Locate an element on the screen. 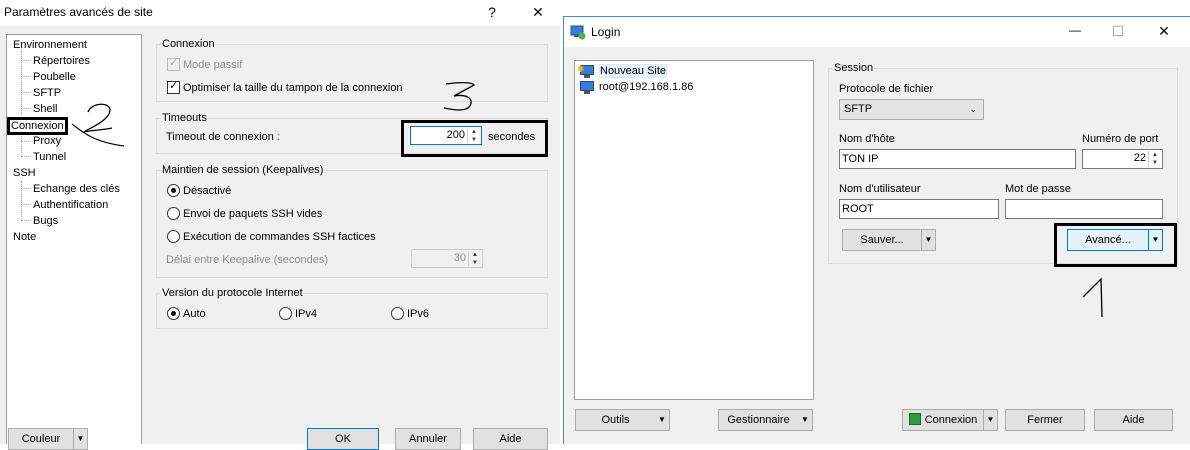  login-titlebar: Login — ☐ ✕ is located at coordinates (877, 32).